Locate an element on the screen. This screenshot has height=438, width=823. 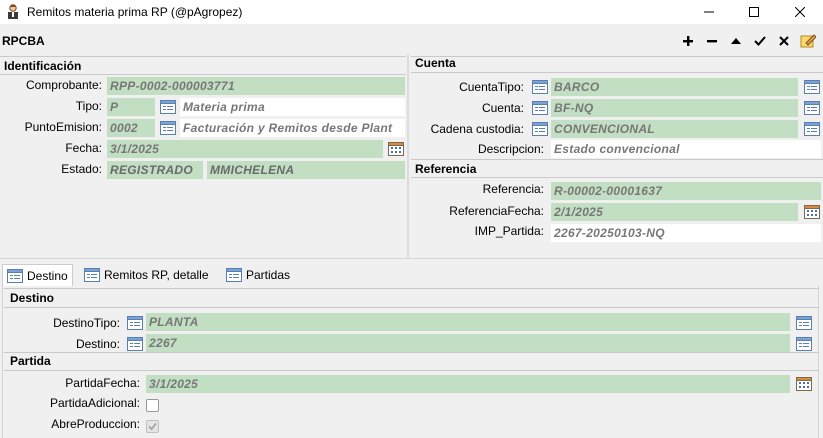
cadena-custodia-field: CONVENCIONAL is located at coordinates (674, 129).